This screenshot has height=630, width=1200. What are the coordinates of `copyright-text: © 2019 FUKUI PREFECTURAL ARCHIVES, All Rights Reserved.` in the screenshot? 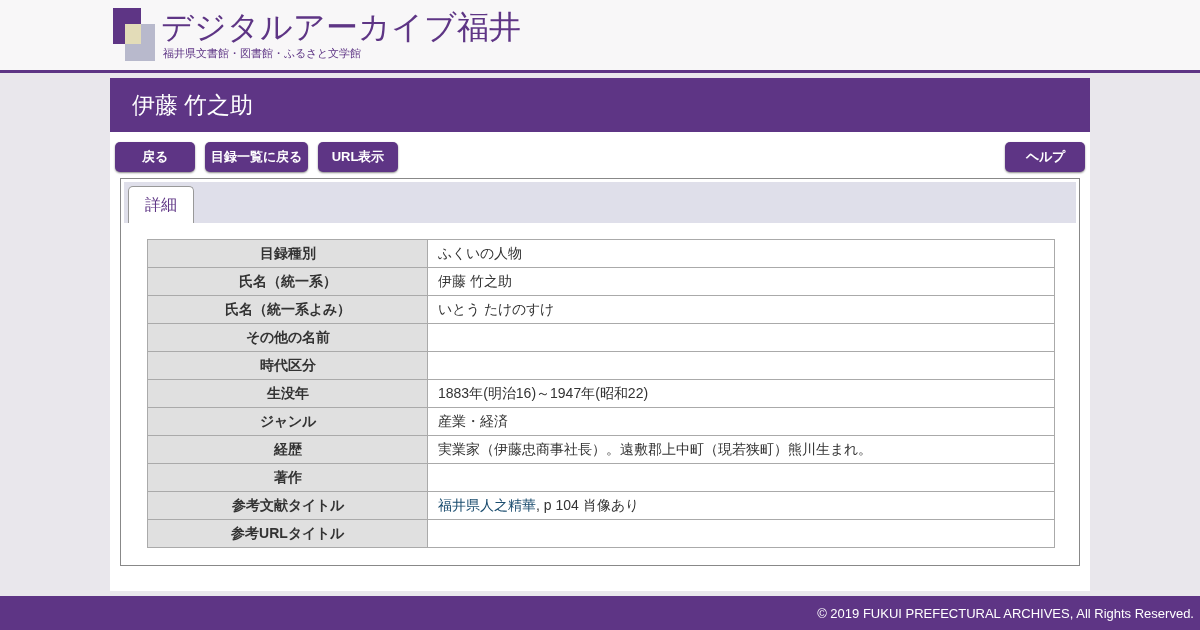 It's located at (1005, 613).